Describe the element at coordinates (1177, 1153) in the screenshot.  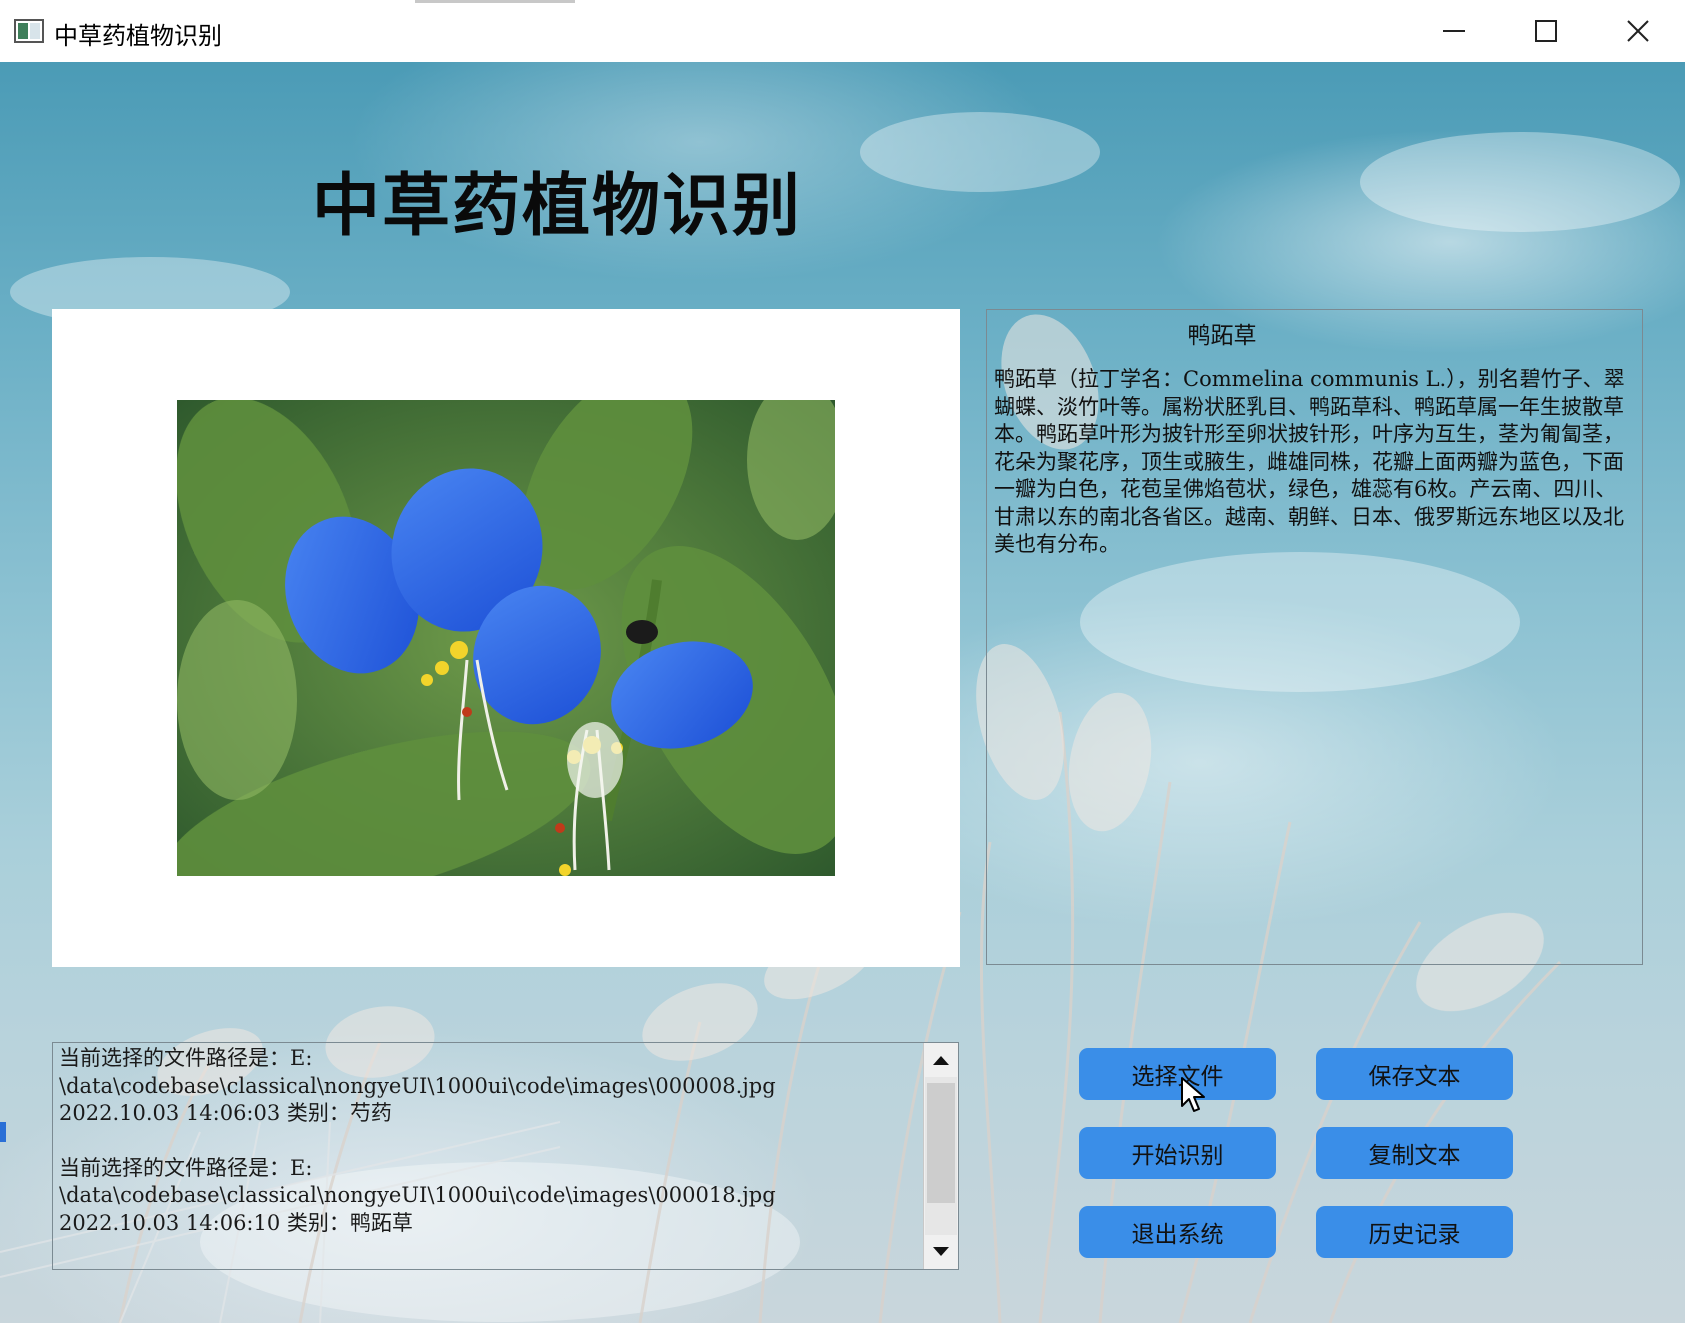
I see `start-recognition-button: 开始识别` at that location.